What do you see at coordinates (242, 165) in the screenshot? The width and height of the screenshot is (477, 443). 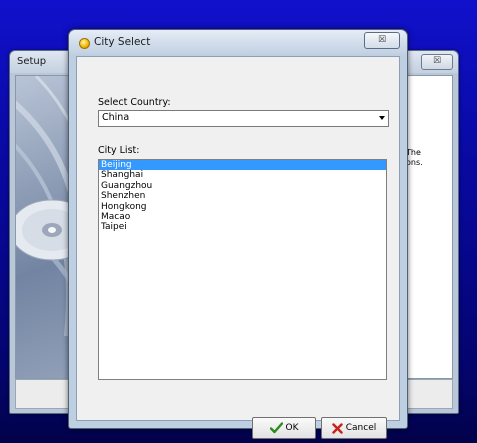 I see `list-item-beijing: Beijing` at bounding box center [242, 165].